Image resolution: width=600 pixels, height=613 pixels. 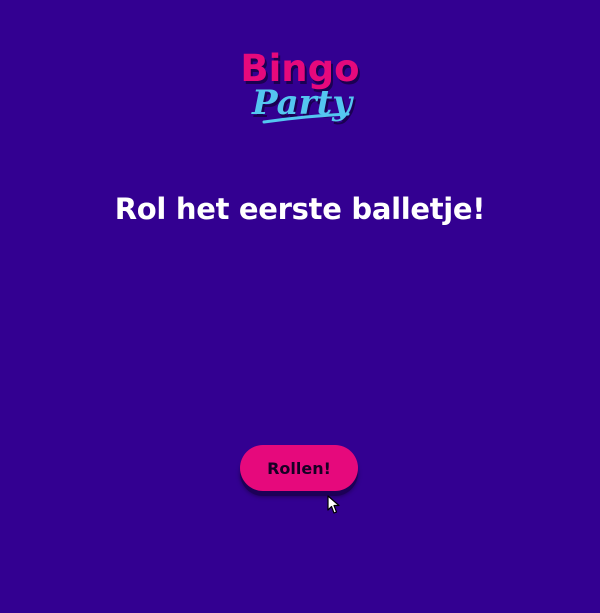 What do you see at coordinates (334, 505) in the screenshot?
I see `mouse-pointer-icon` at bounding box center [334, 505].